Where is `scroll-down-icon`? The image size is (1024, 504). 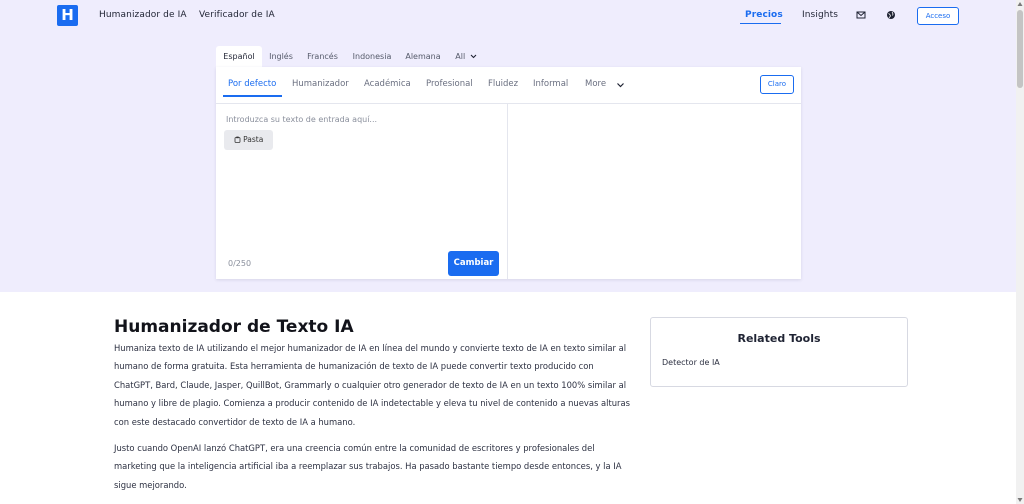 scroll-down-icon is located at coordinates (1020, 500).